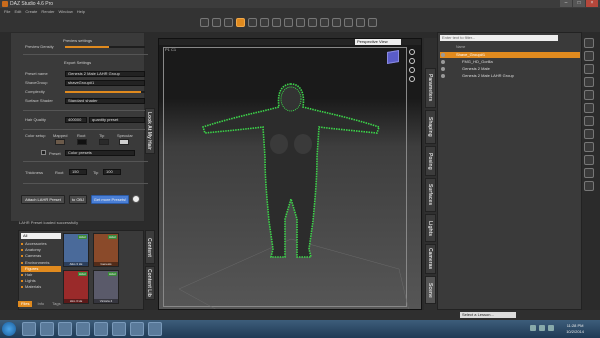 This screenshot has height=338, width=600. I want to click on tab-cameras: Cameras, so click(430, 259).